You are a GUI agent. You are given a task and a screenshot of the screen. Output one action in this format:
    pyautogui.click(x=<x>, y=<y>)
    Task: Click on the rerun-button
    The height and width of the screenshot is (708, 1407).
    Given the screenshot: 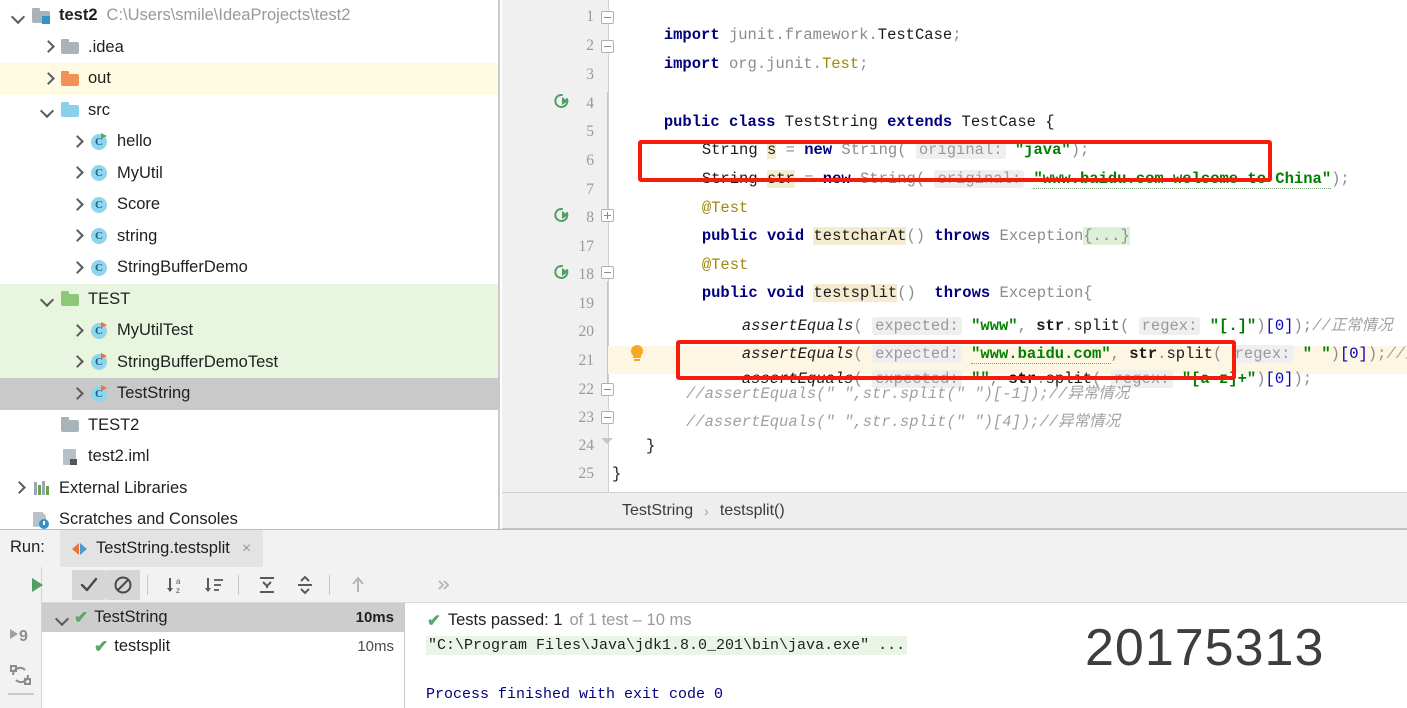 What is the action you would take?
    pyautogui.click(x=37, y=585)
    